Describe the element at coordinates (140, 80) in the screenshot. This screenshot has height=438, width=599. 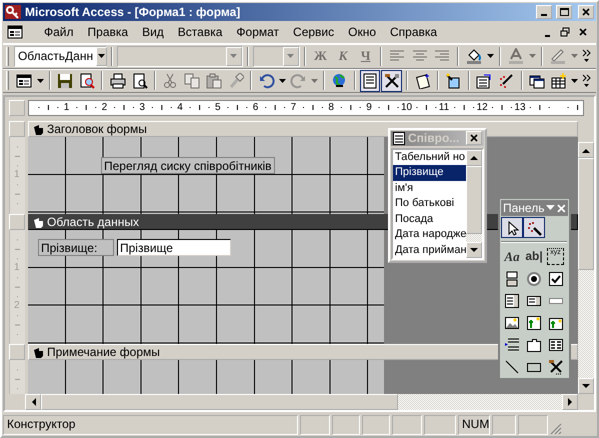
I see `page-magnifier-icon` at that location.